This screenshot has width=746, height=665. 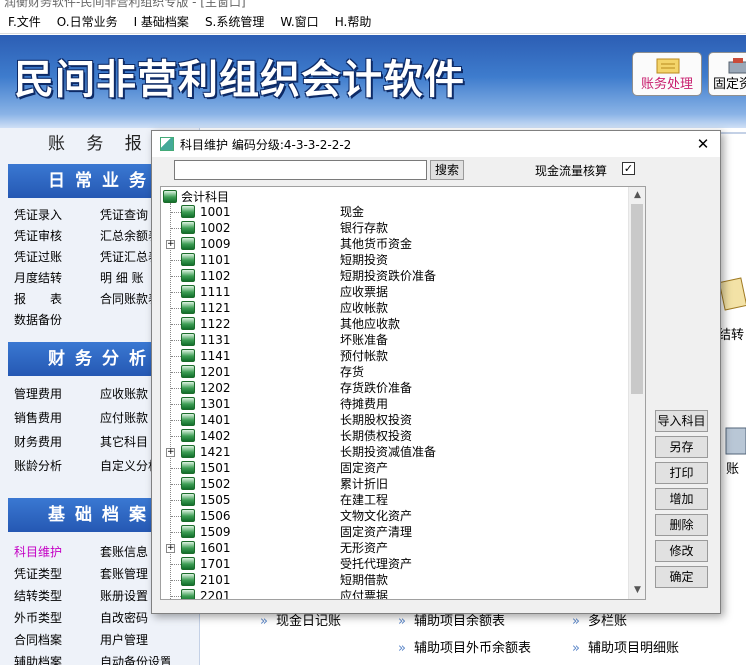 I want to click on scroll-up-icon: ▲, so click(x=637, y=195).